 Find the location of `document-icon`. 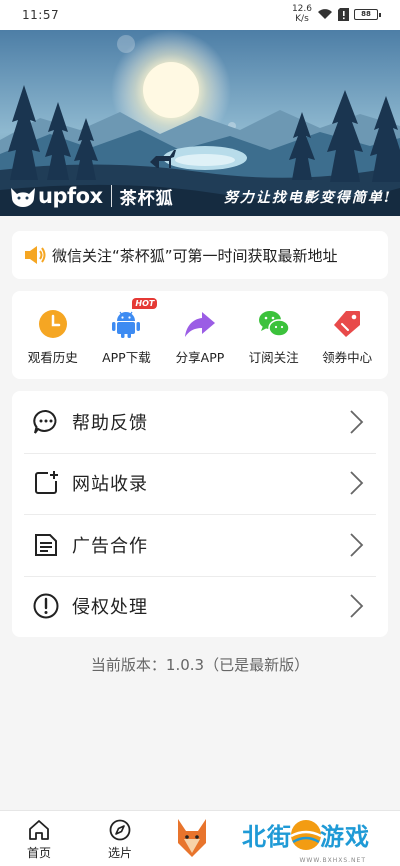

document-icon is located at coordinates (46, 544).